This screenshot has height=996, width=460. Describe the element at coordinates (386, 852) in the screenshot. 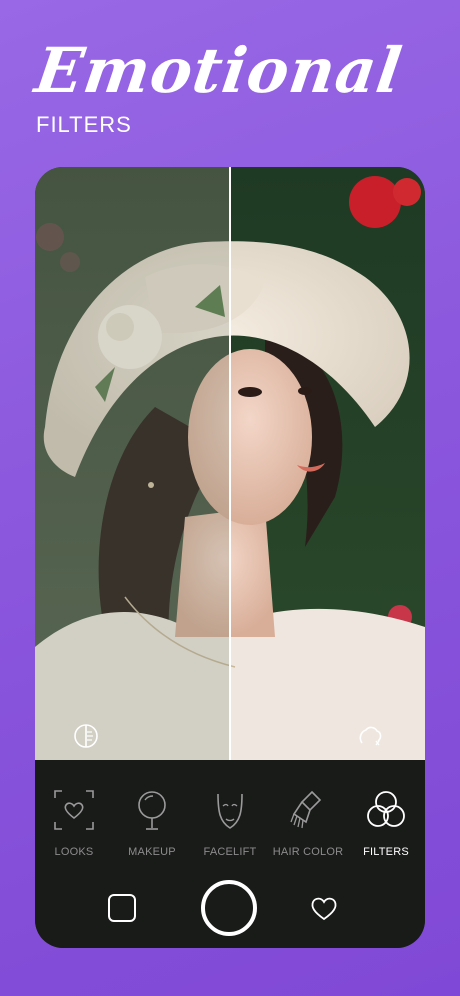

I see `tab-filters-label: FILTERS` at that location.